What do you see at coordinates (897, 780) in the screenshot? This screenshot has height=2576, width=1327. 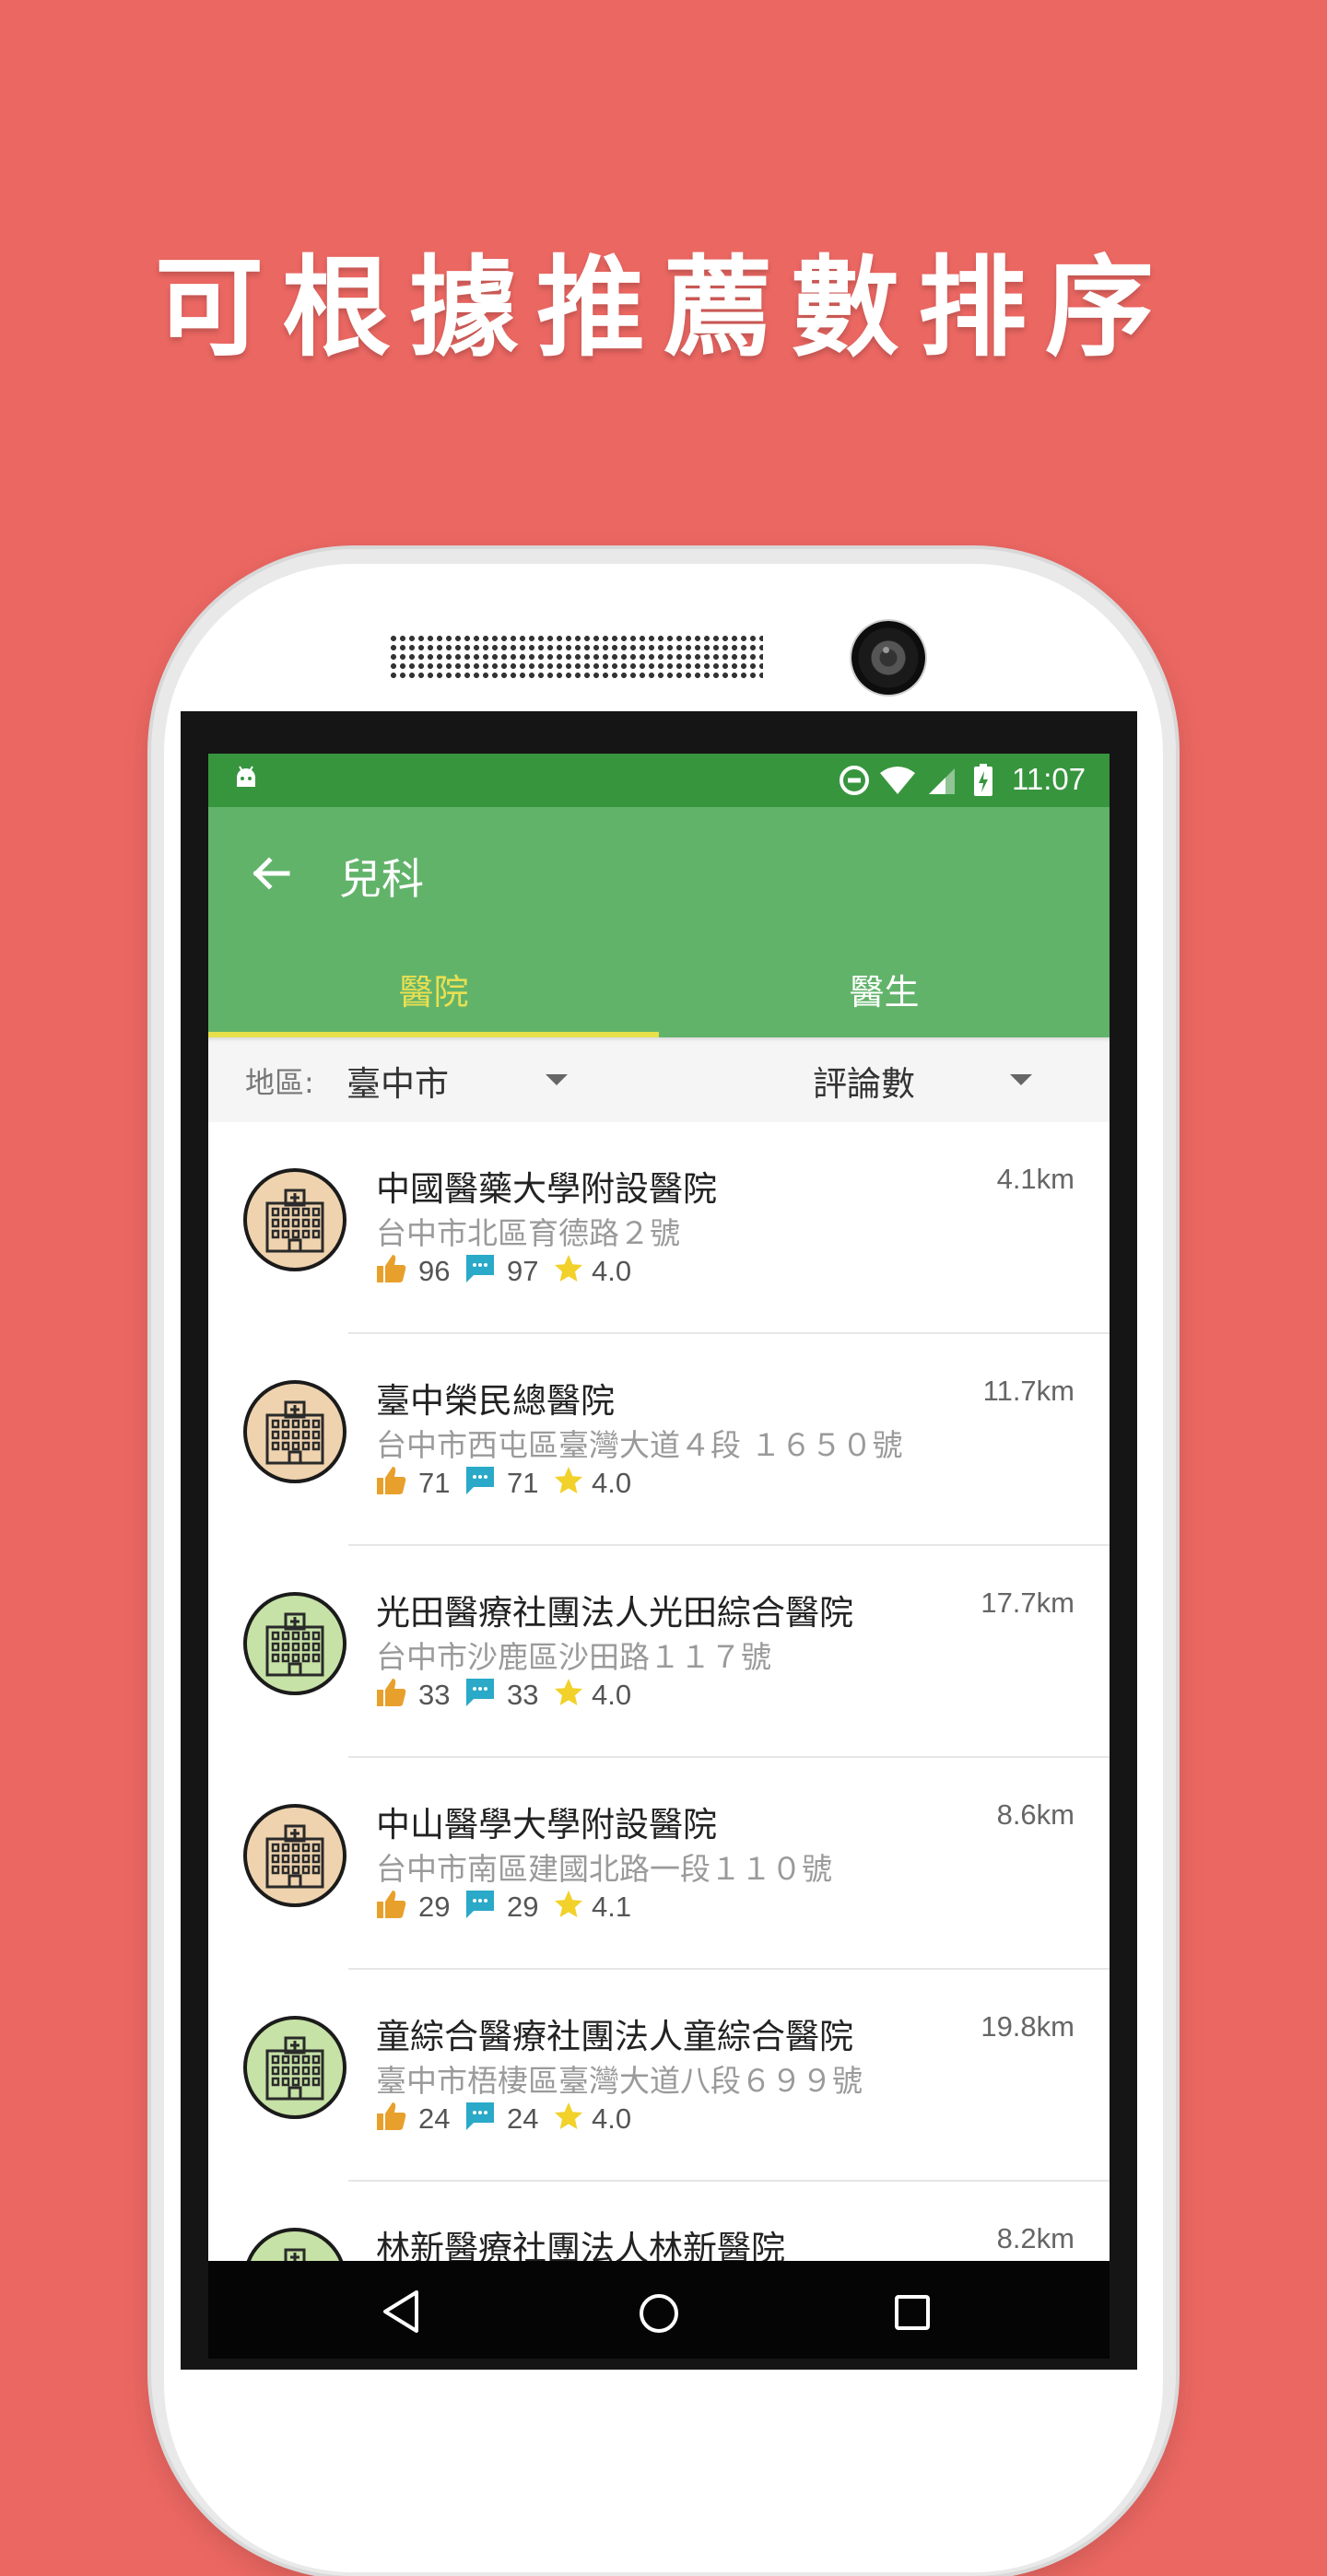 I see `wifi-icon` at bounding box center [897, 780].